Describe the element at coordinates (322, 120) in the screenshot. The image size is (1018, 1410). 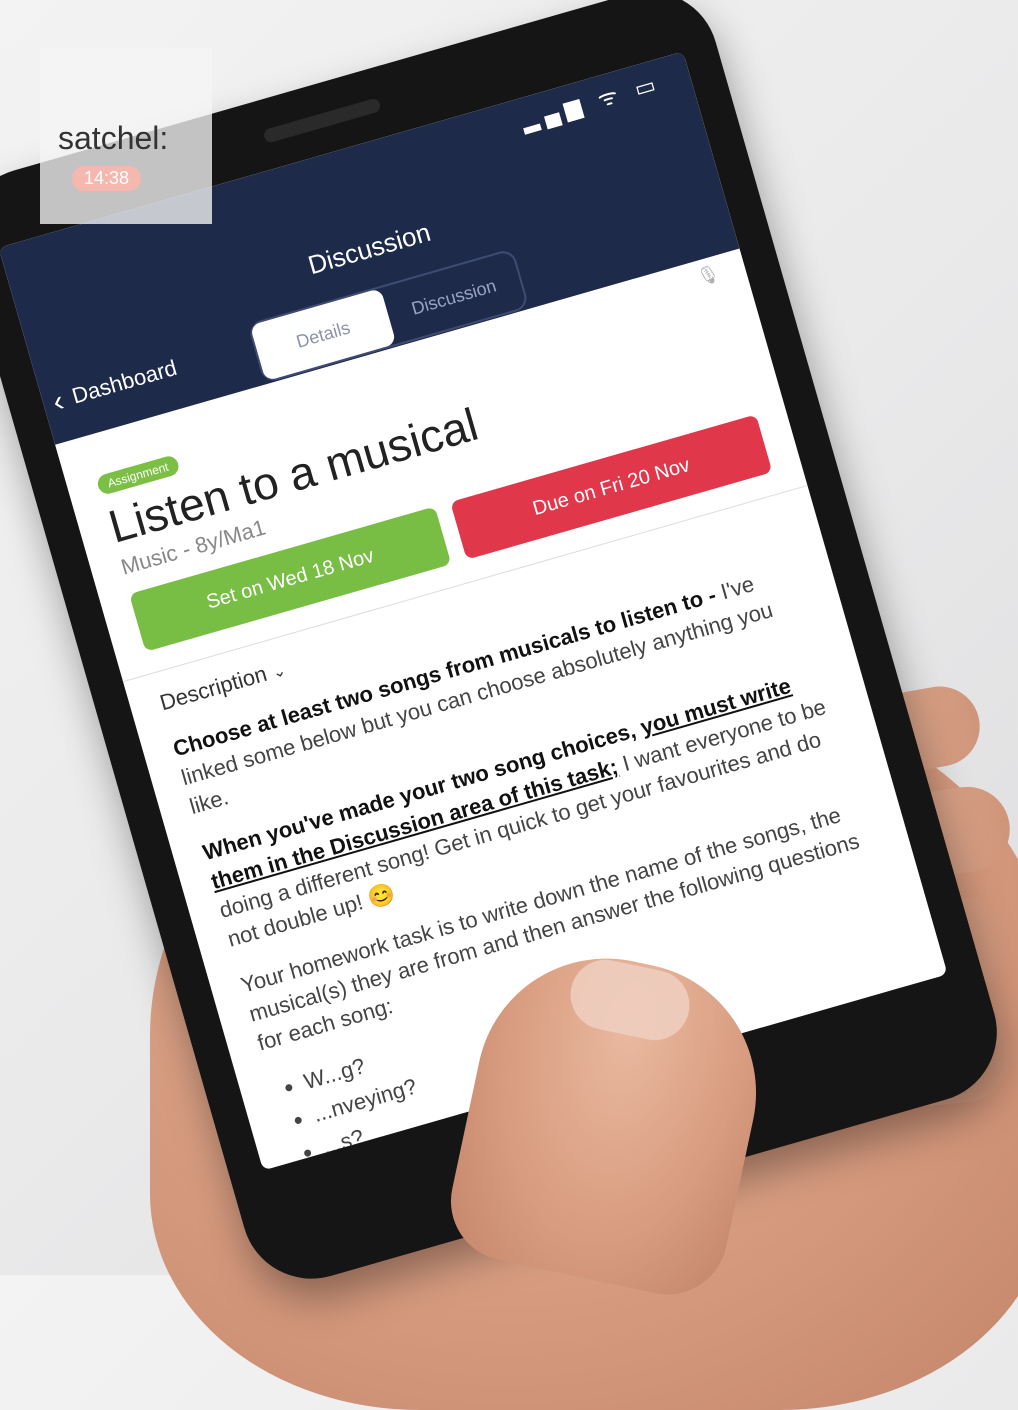
I see `speaker-grille` at that location.